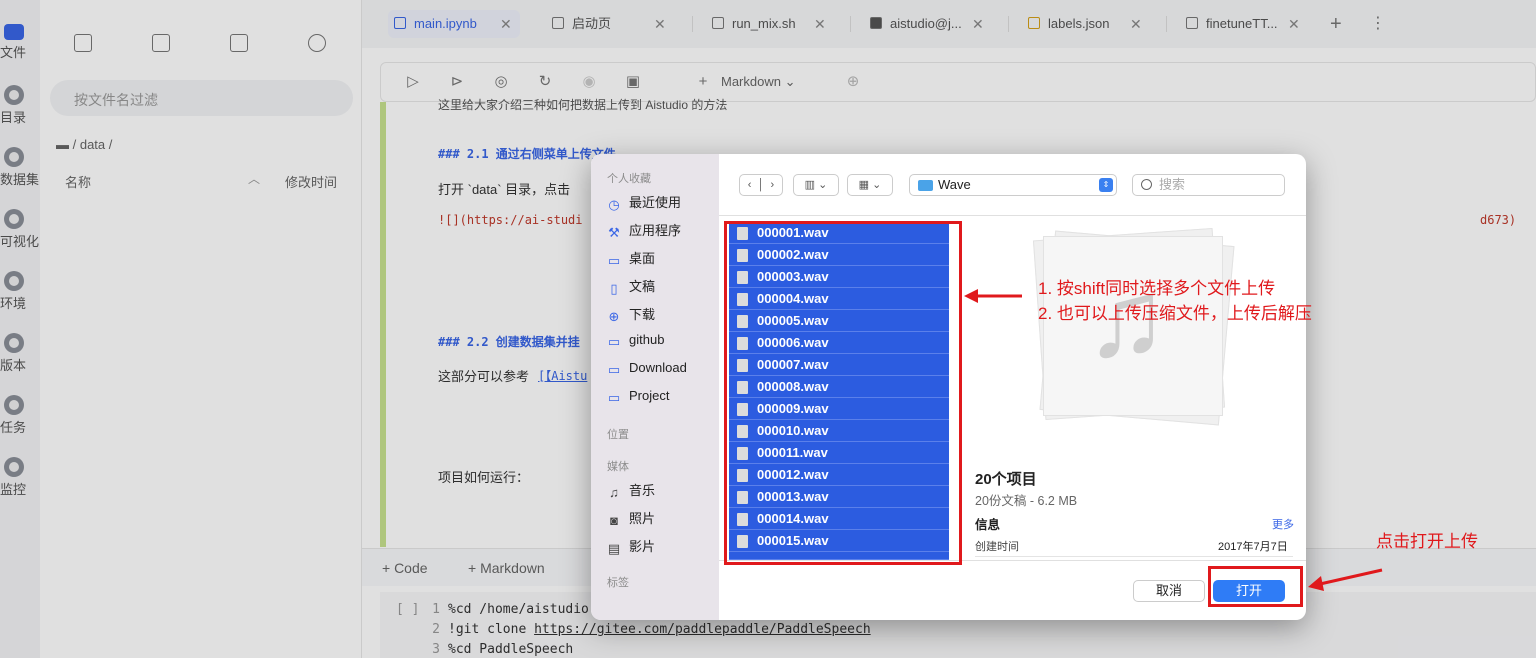  I want to click on view-columns-button: ▥ ⌄, so click(816, 185).